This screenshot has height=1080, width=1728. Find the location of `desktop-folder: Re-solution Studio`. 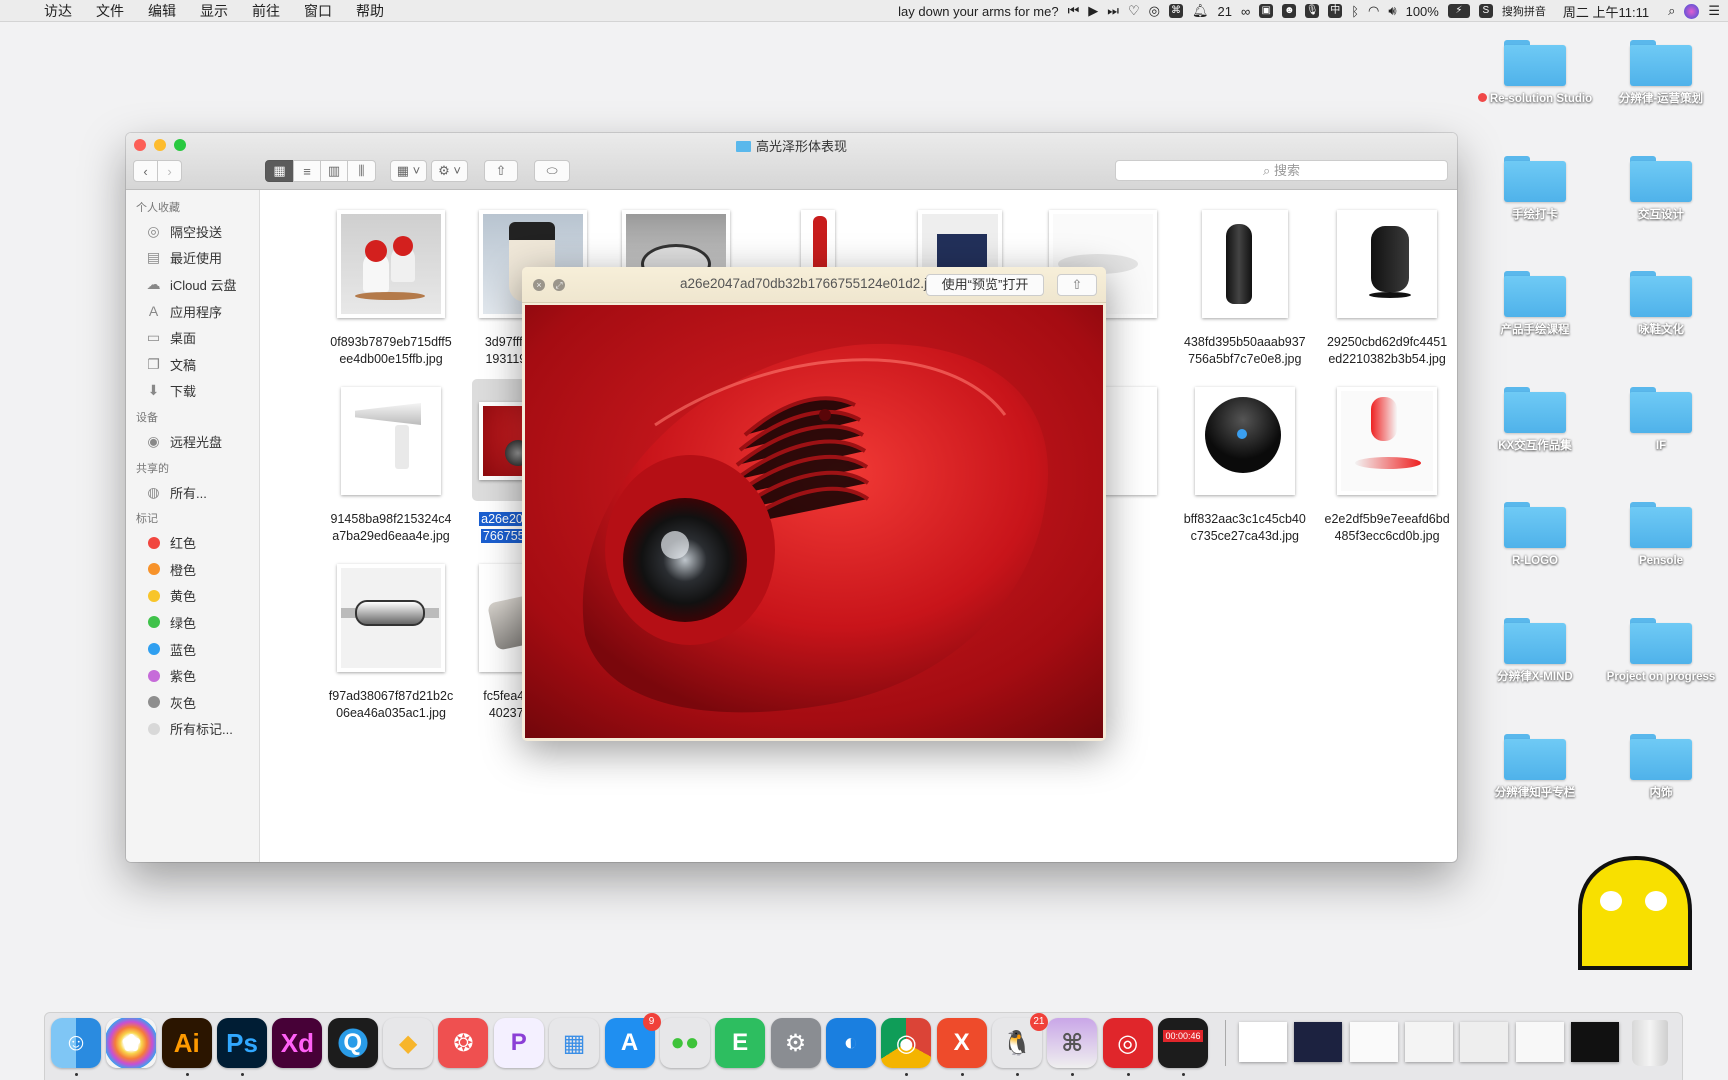

desktop-folder: Re-solution Studio is located at coordinates (1535, 73).